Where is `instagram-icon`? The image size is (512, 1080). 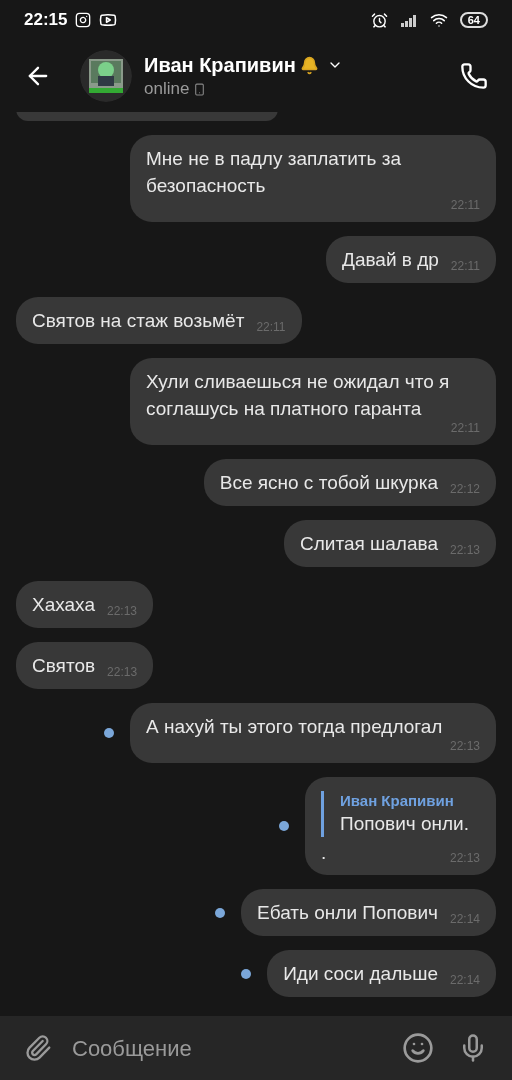 instagram-icon is located at coordinates (83, 20).